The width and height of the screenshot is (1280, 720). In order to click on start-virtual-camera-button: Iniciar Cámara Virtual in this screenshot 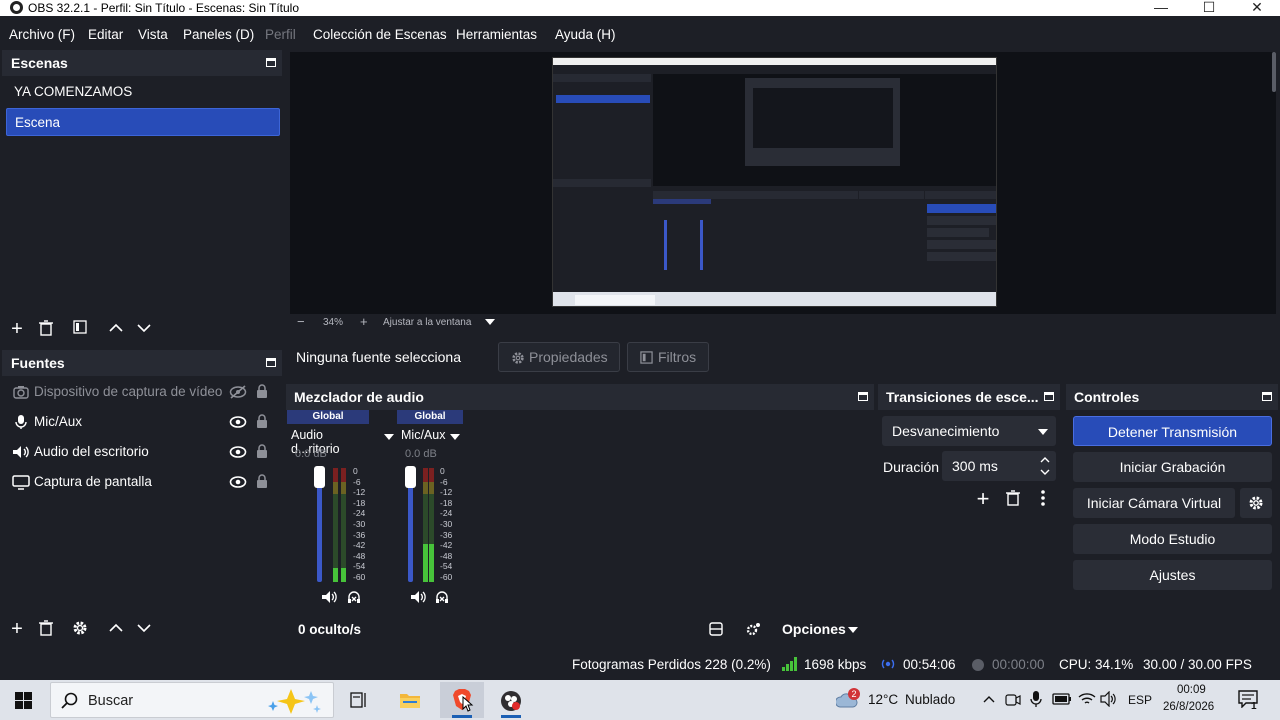, I will do `click(1154, 503)`.